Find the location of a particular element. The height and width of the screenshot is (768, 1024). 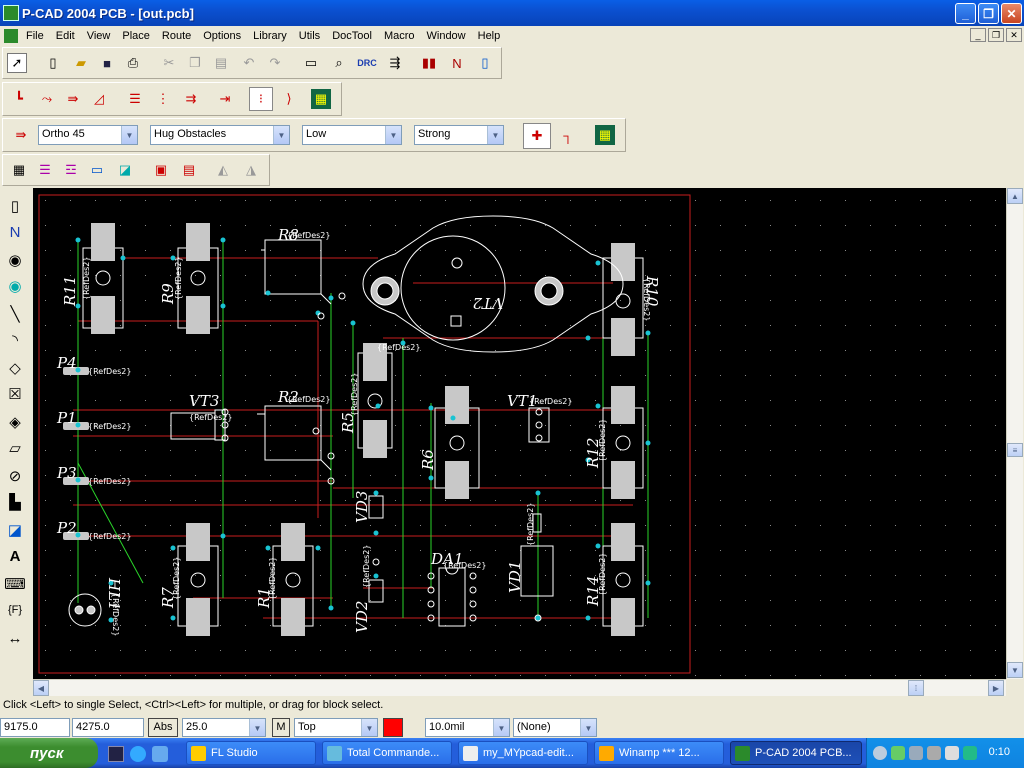

quicklaunch-save-icon is located at coordinates (116, 754).